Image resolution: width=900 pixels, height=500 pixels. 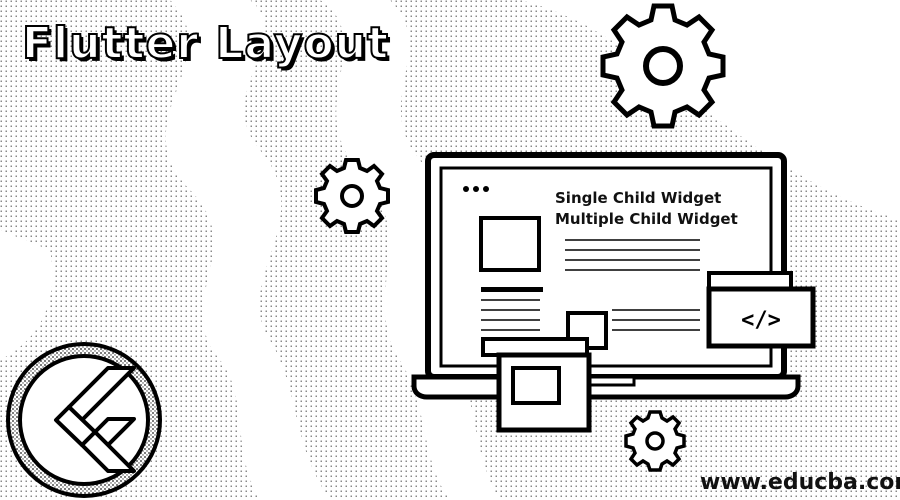 What do you see at coordinates (510, 244) in the screenshot?
I see `image-placeholder` at bounding box center [510, 244].